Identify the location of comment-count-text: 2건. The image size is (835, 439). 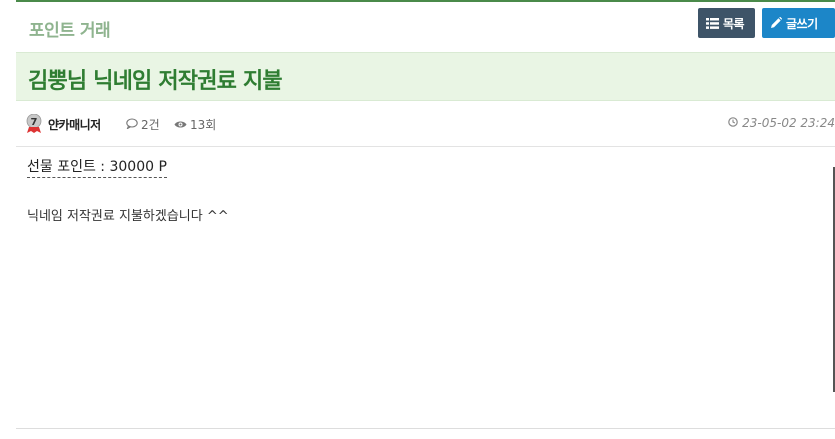
(150, 125).